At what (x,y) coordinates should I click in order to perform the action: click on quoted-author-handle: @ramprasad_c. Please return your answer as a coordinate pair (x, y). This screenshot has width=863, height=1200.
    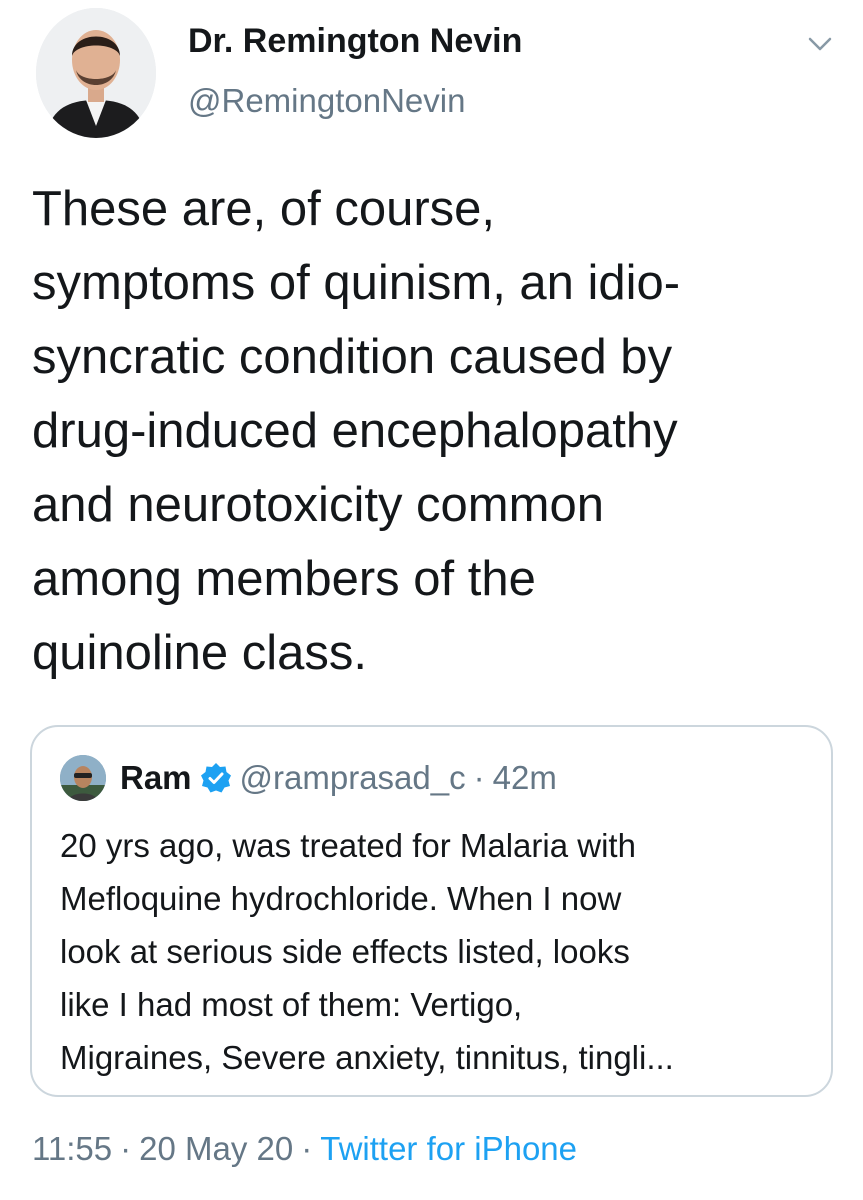
    Looking at the image, I should click on (353, 778).